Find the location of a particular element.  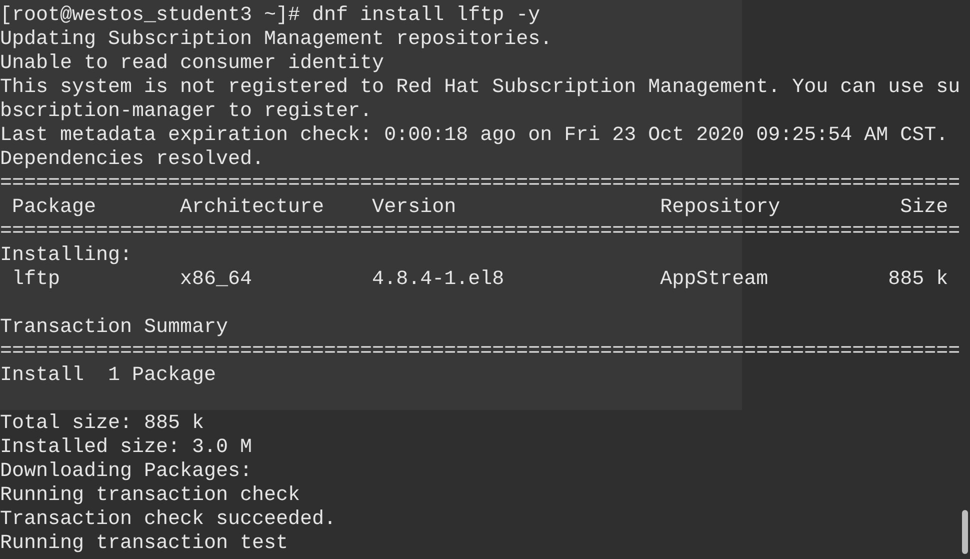

terminal-line: Package Architecture Version Repository Size is located at coordinates (479, 208).